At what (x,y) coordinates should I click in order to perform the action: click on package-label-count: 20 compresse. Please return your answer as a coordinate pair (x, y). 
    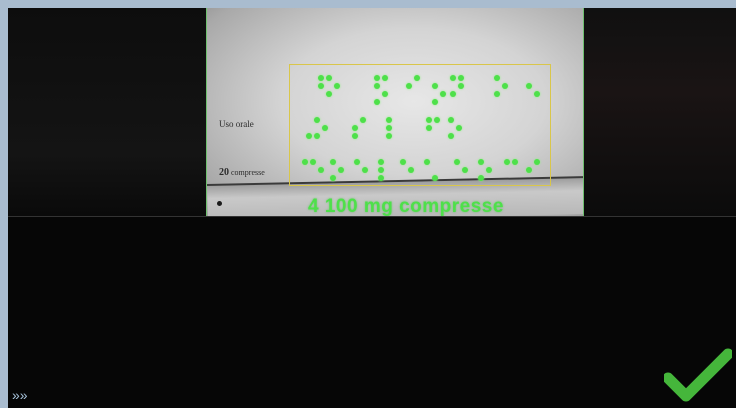
    Looking at the image, I should click on (242, 172).